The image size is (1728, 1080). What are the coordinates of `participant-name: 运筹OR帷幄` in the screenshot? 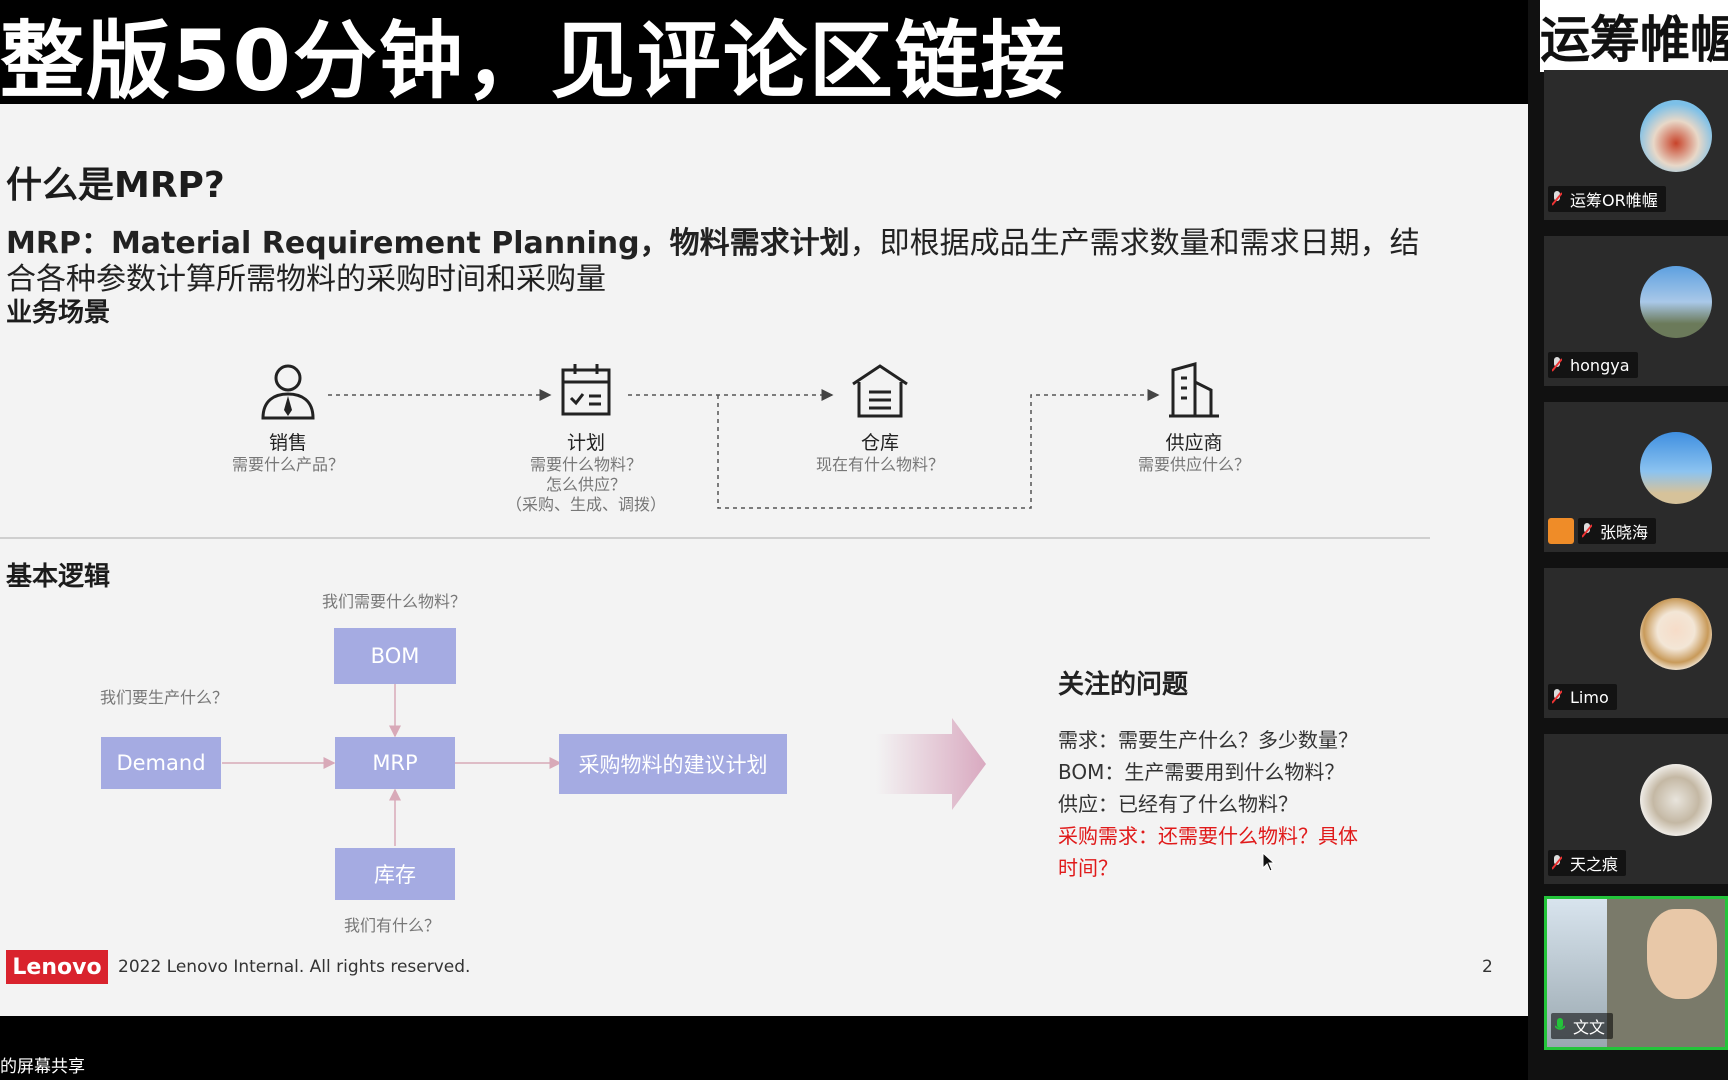 It's located at (1607, 199).